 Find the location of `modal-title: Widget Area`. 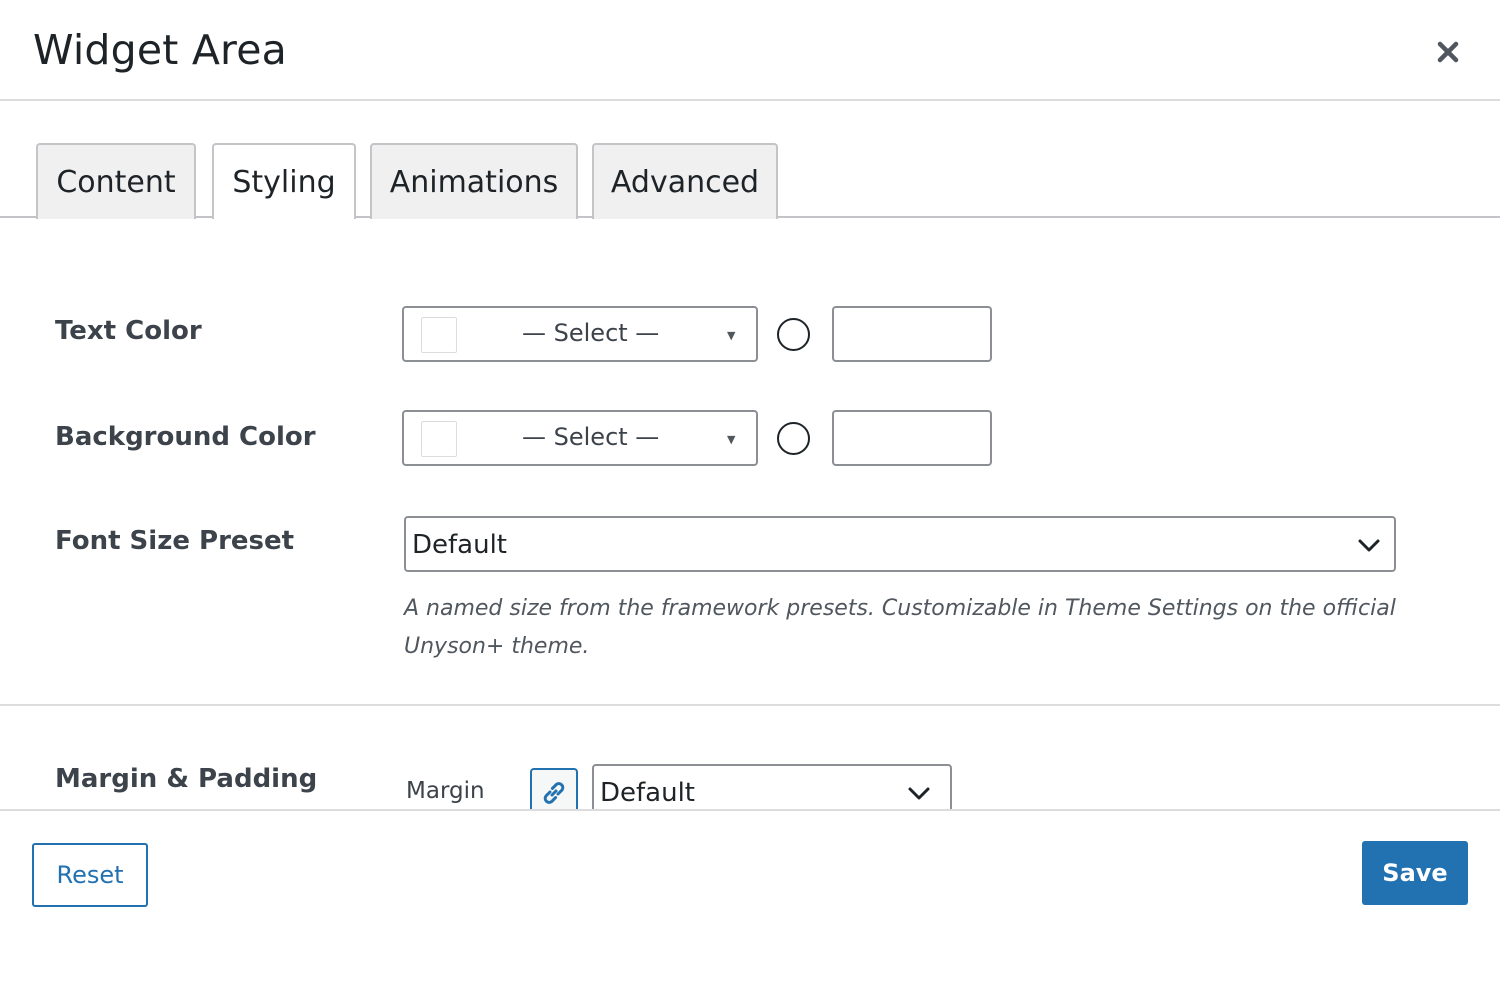

modal-title: Widget Area is located at coordinates (160, 50).